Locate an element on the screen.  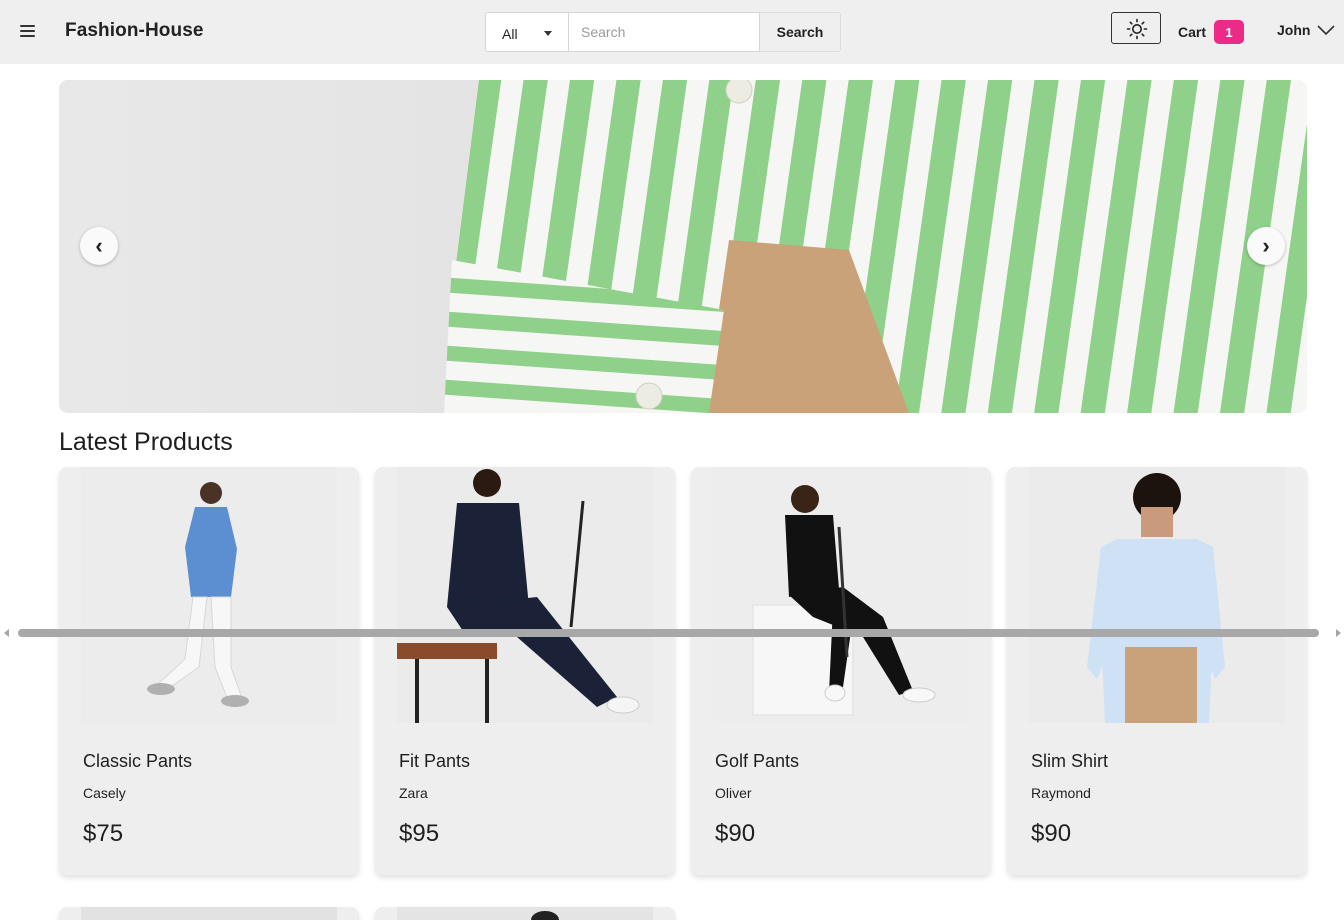
chevron-down-icon is located at coordinates (1326, 30).